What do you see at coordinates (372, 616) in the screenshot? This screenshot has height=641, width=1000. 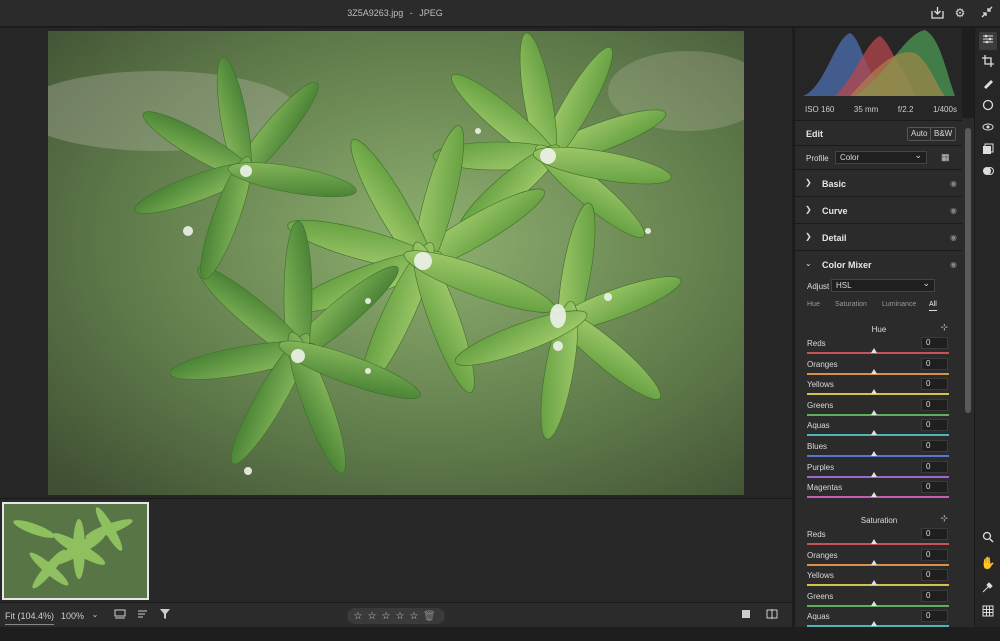 I see `star-2: ☆` at bounding box center [372, 616].